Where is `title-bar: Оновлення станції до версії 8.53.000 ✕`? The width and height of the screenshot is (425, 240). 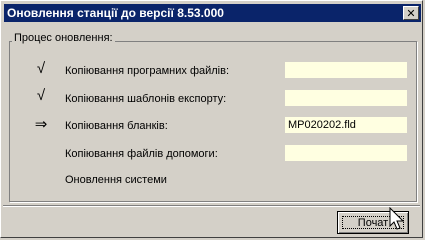 title-bar: Оновлення станції до версії 8.53.000 ✕ is located at coordinates (212, 13).